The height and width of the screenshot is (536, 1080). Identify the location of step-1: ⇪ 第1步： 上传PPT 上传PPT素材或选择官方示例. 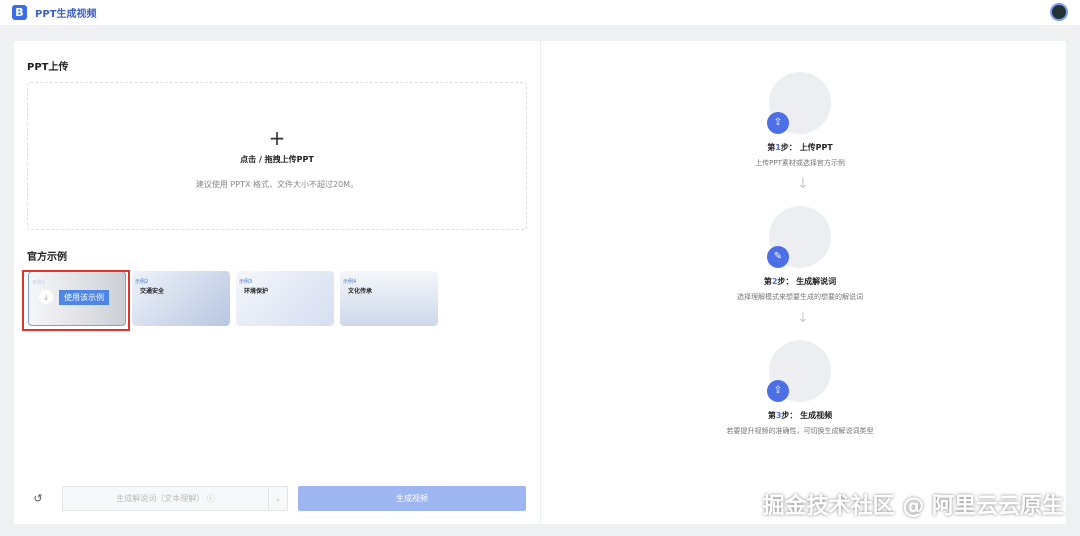
(800, 120).